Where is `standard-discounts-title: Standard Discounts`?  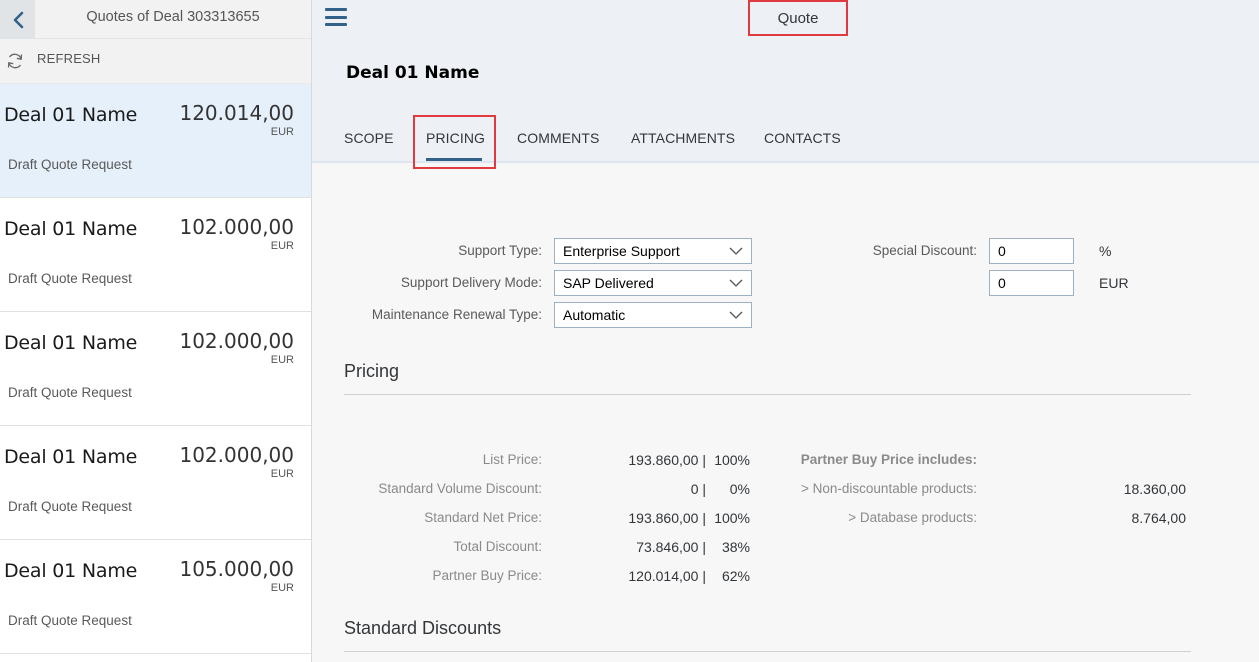 standard-discounts-title: Standard Discounts is located at coordinates (423, 628).